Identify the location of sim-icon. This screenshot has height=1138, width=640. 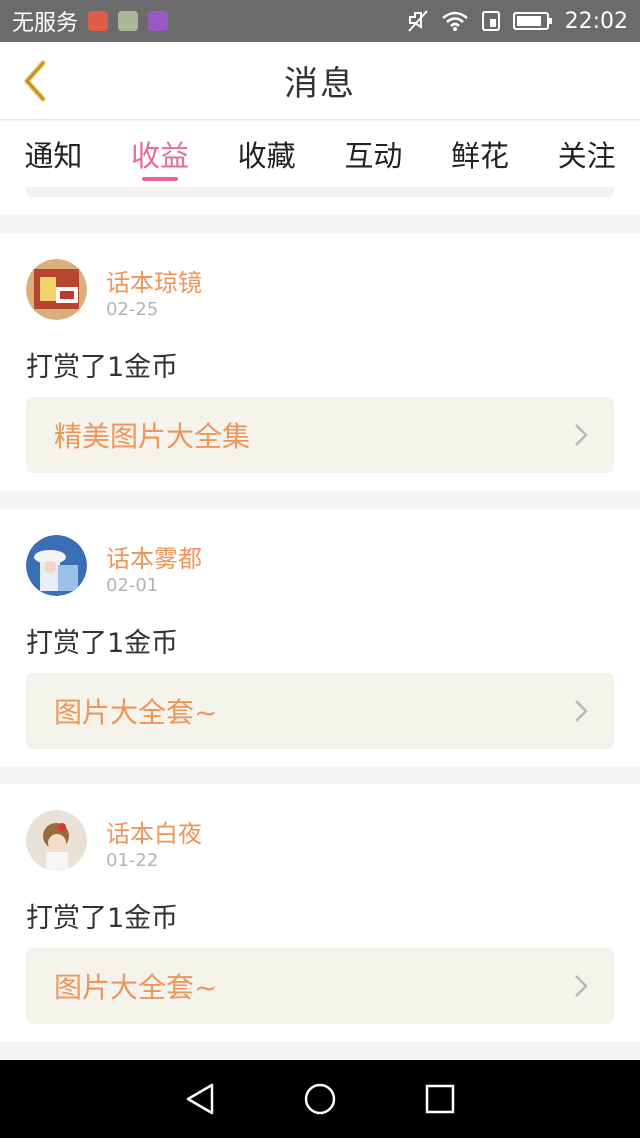
(491, 21).